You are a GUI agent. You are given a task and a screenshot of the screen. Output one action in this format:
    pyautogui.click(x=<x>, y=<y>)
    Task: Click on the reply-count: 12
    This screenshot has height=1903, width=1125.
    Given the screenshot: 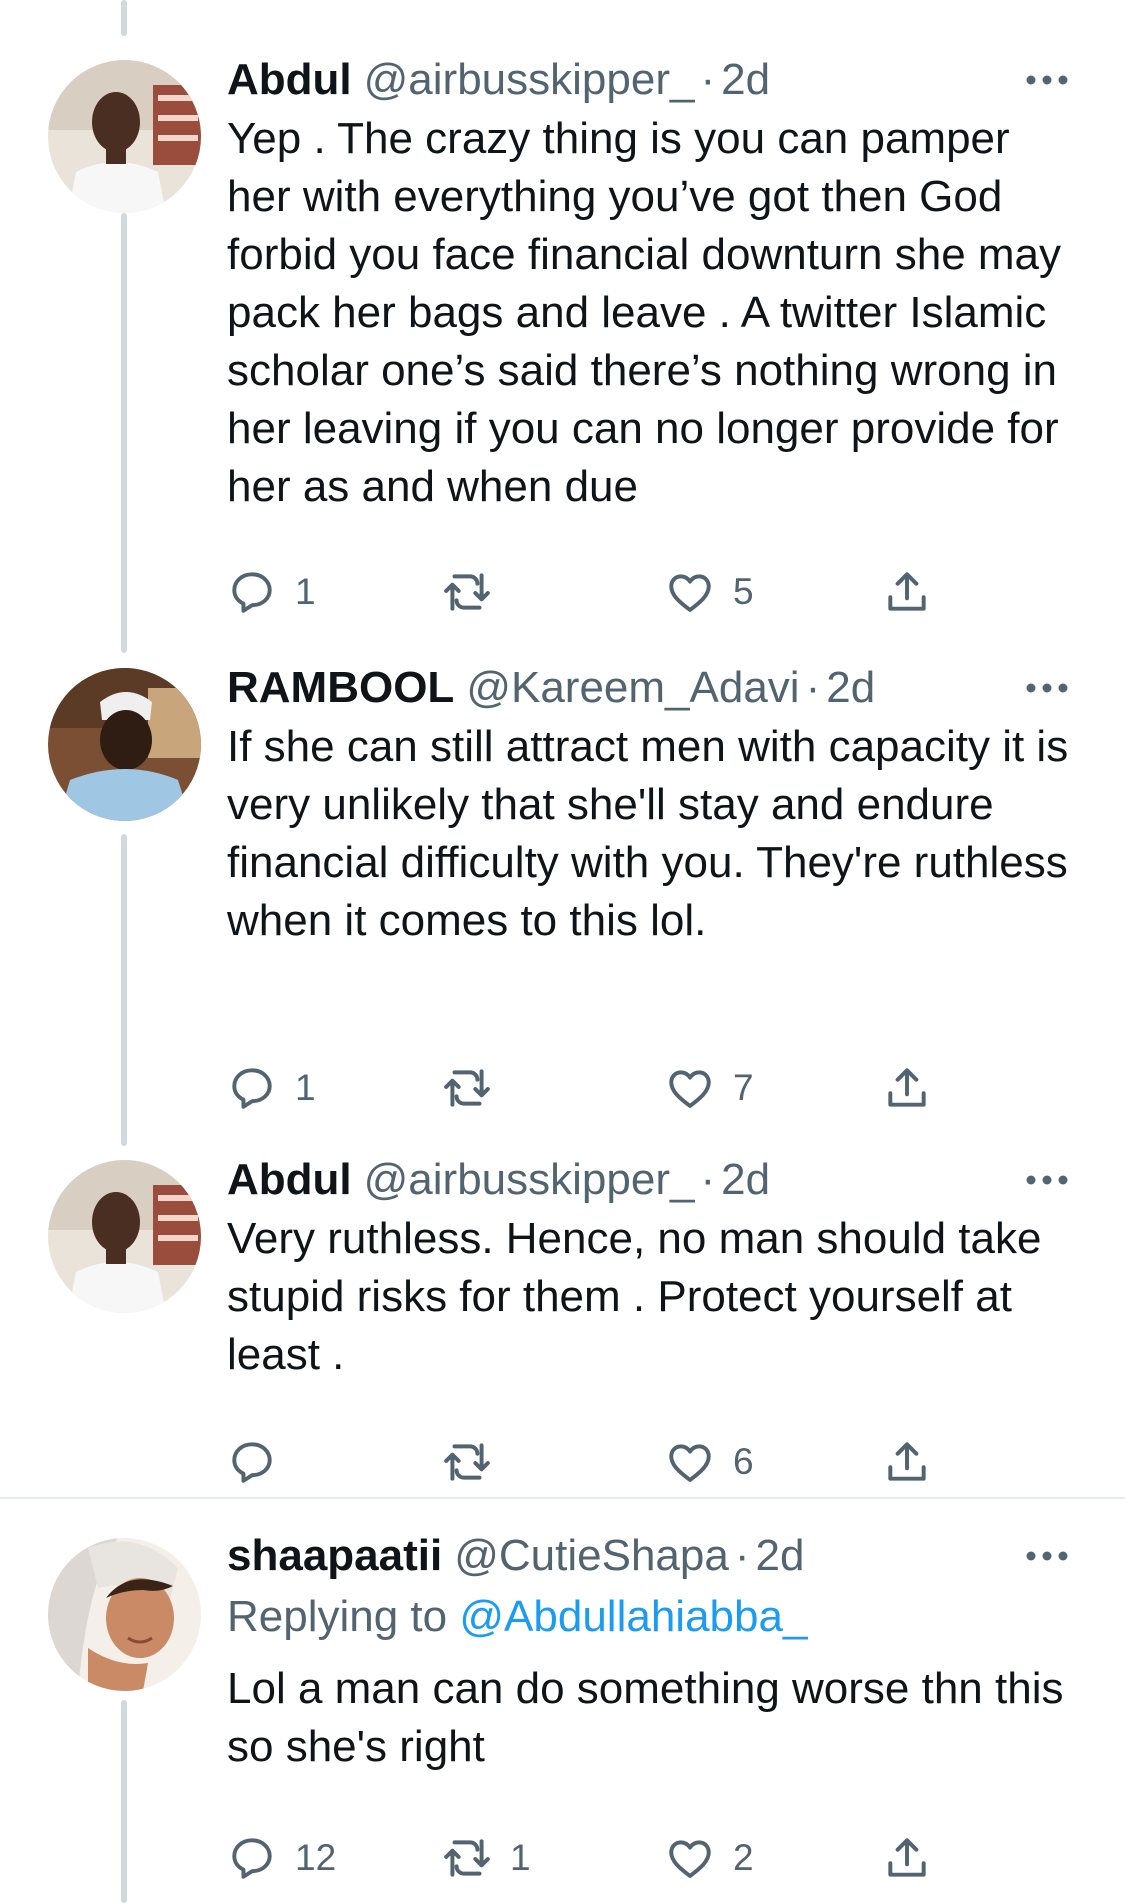 What is the action you would take?
    pyautogui.click(x=316, y=1857)
    